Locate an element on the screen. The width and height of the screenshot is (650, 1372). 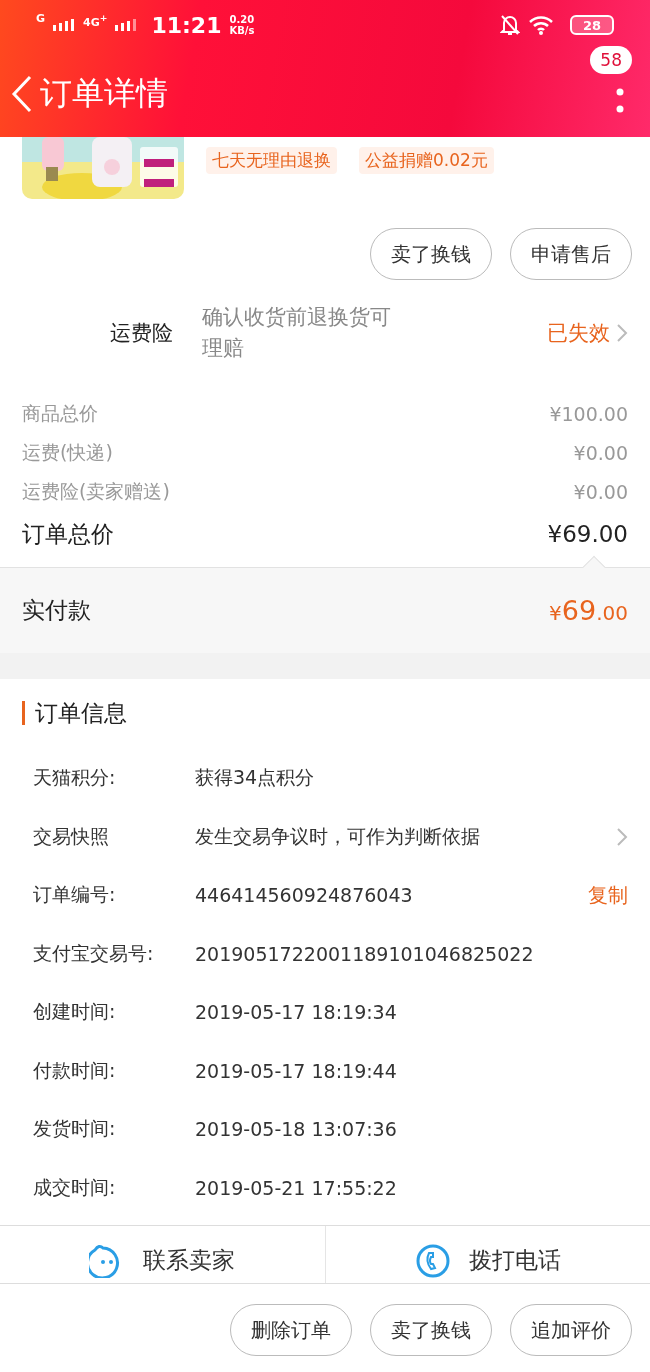
info-value: 446414560924876043 is located at coordinates (304, 895).